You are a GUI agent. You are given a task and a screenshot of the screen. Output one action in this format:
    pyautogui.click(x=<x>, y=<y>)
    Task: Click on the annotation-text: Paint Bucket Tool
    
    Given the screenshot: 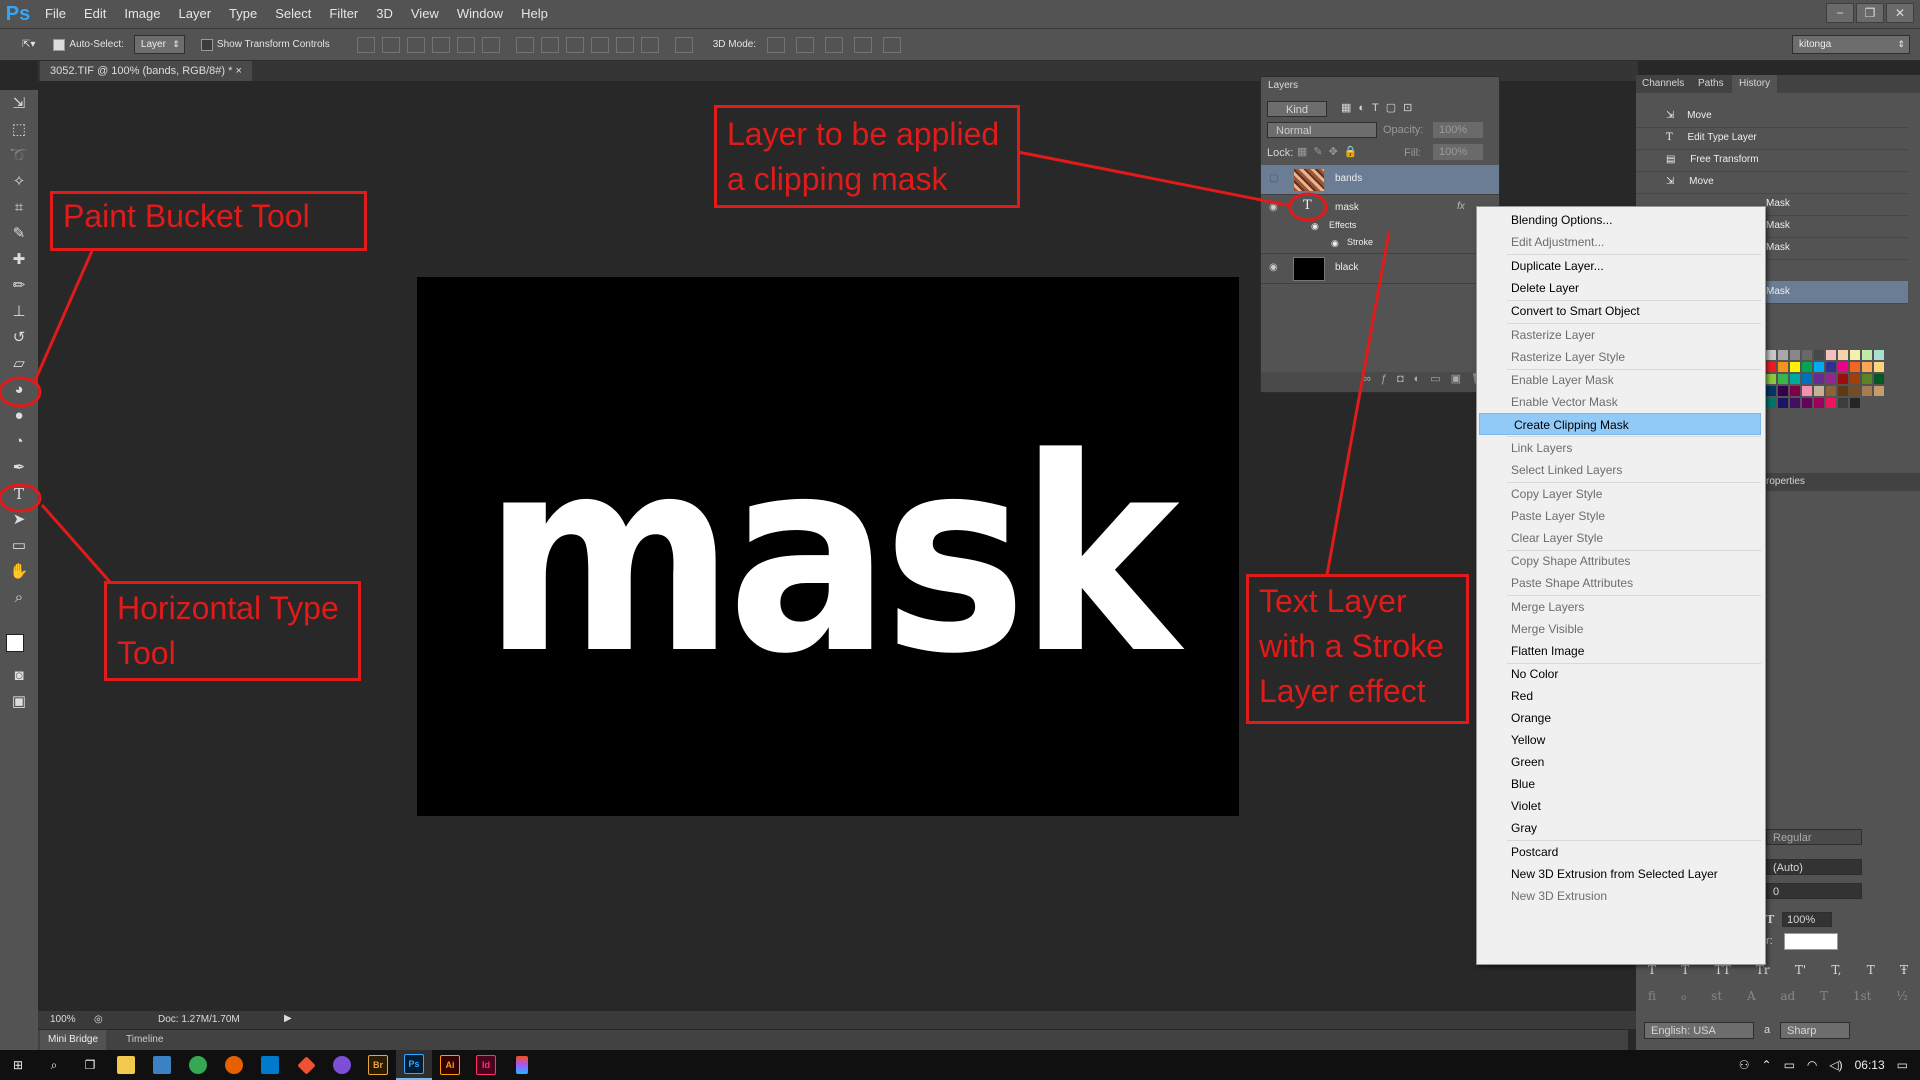 What is the action you would take?
    pyautogui.click(x=186, y=216)
    